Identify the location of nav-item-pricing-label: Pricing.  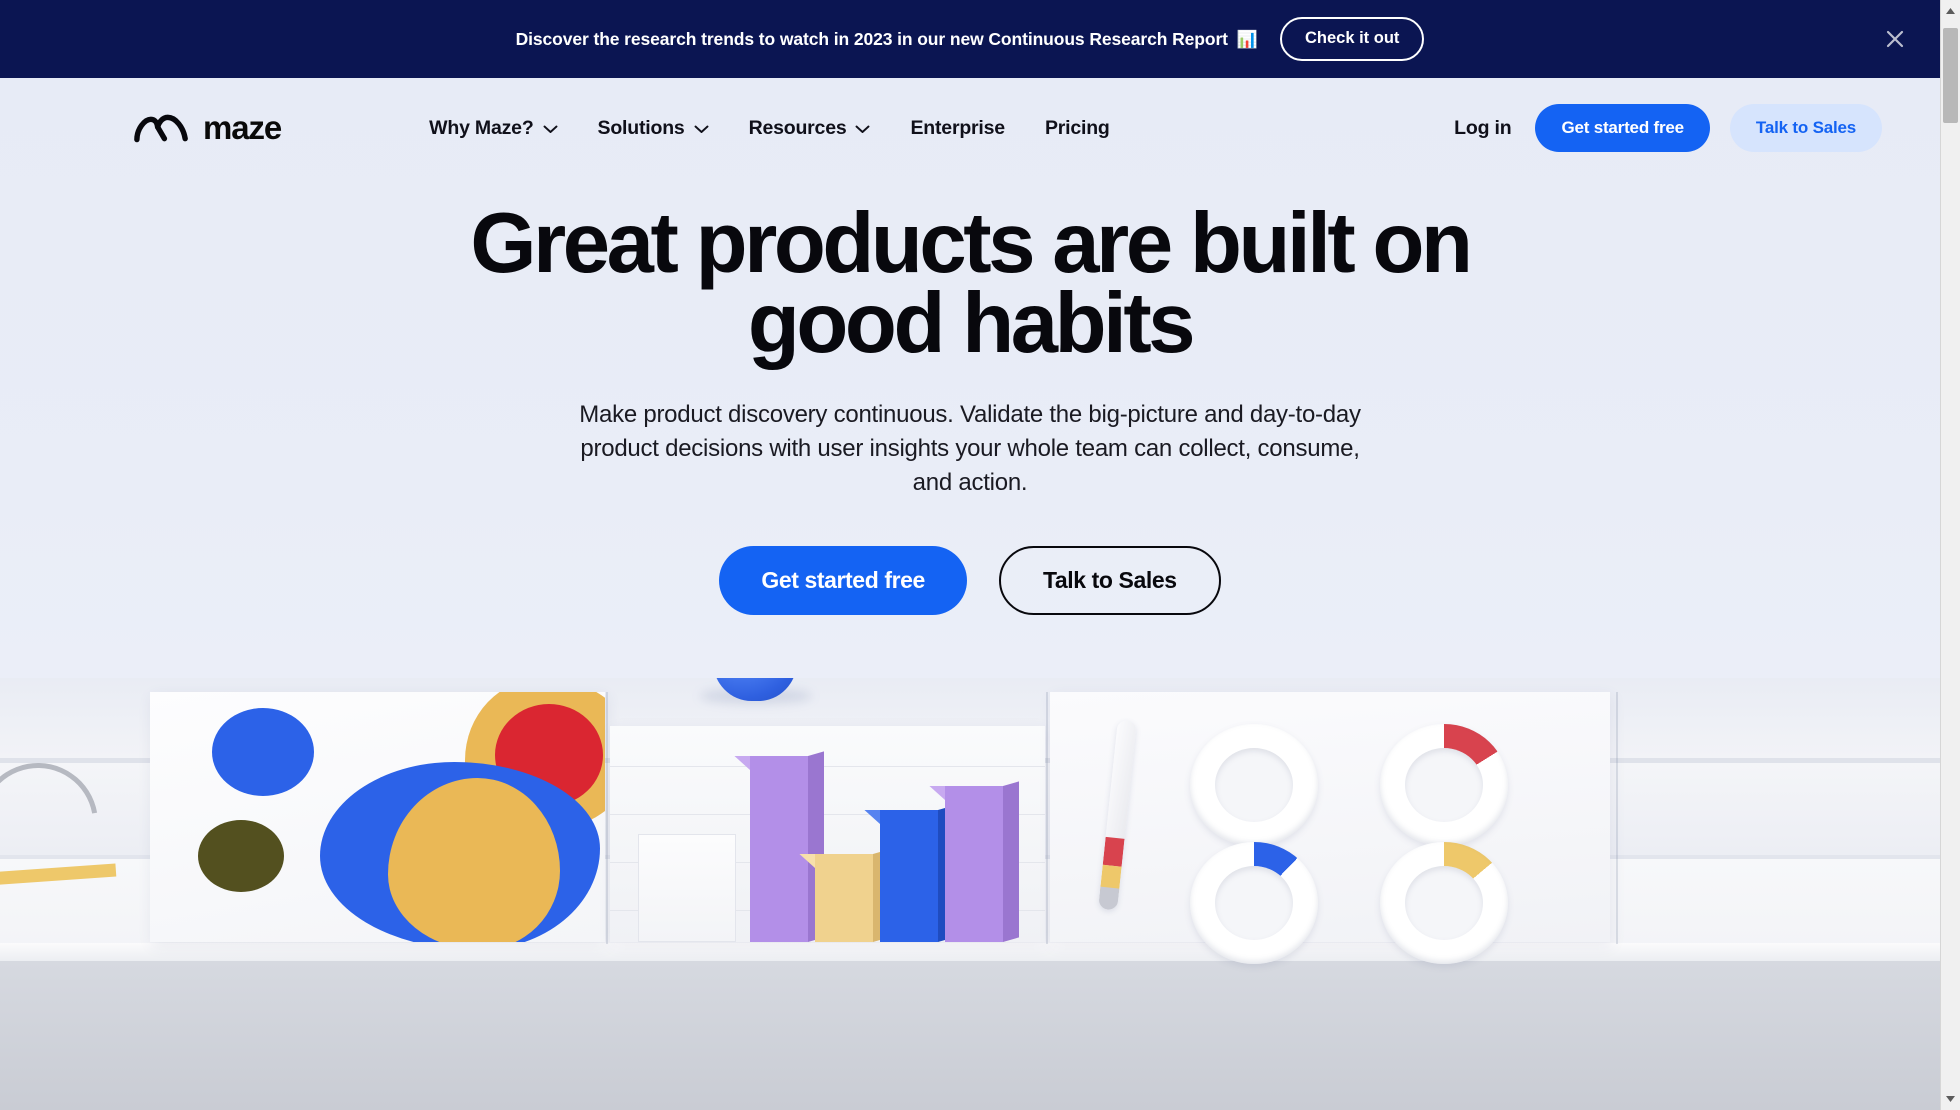
(1077, 127).